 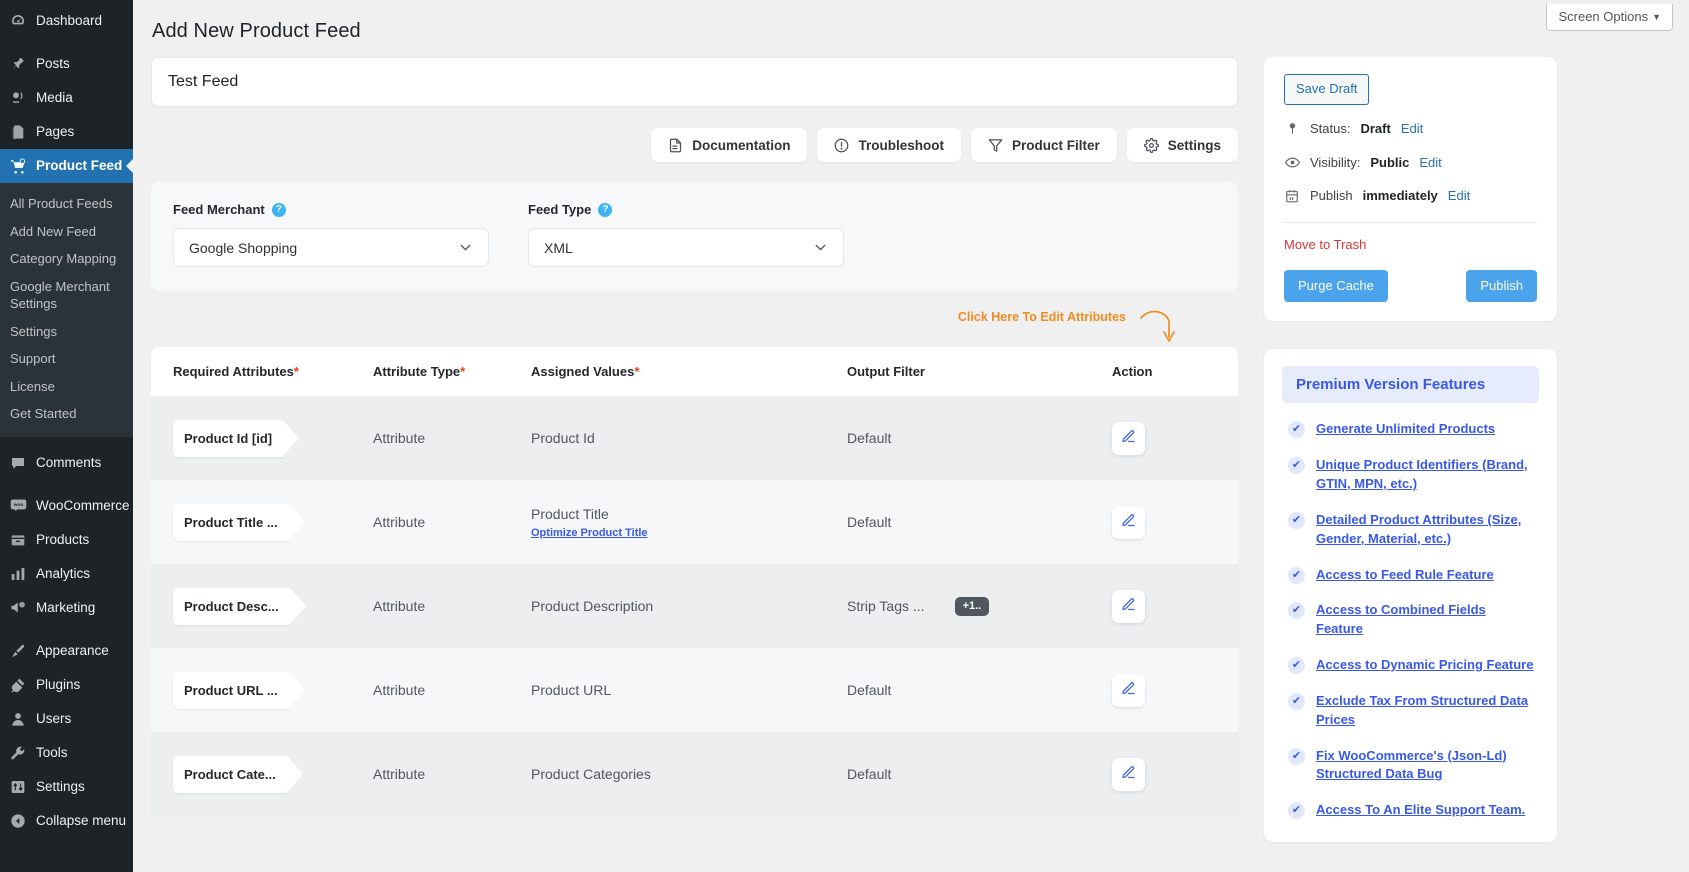 I want to click on sidebar-item-pages: Pages, so click(x=66, y=132).